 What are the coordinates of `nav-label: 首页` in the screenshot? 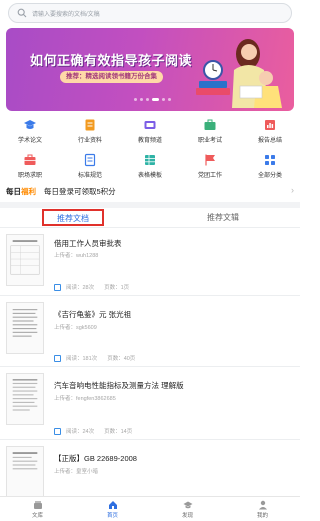 It's located at (112, 516).